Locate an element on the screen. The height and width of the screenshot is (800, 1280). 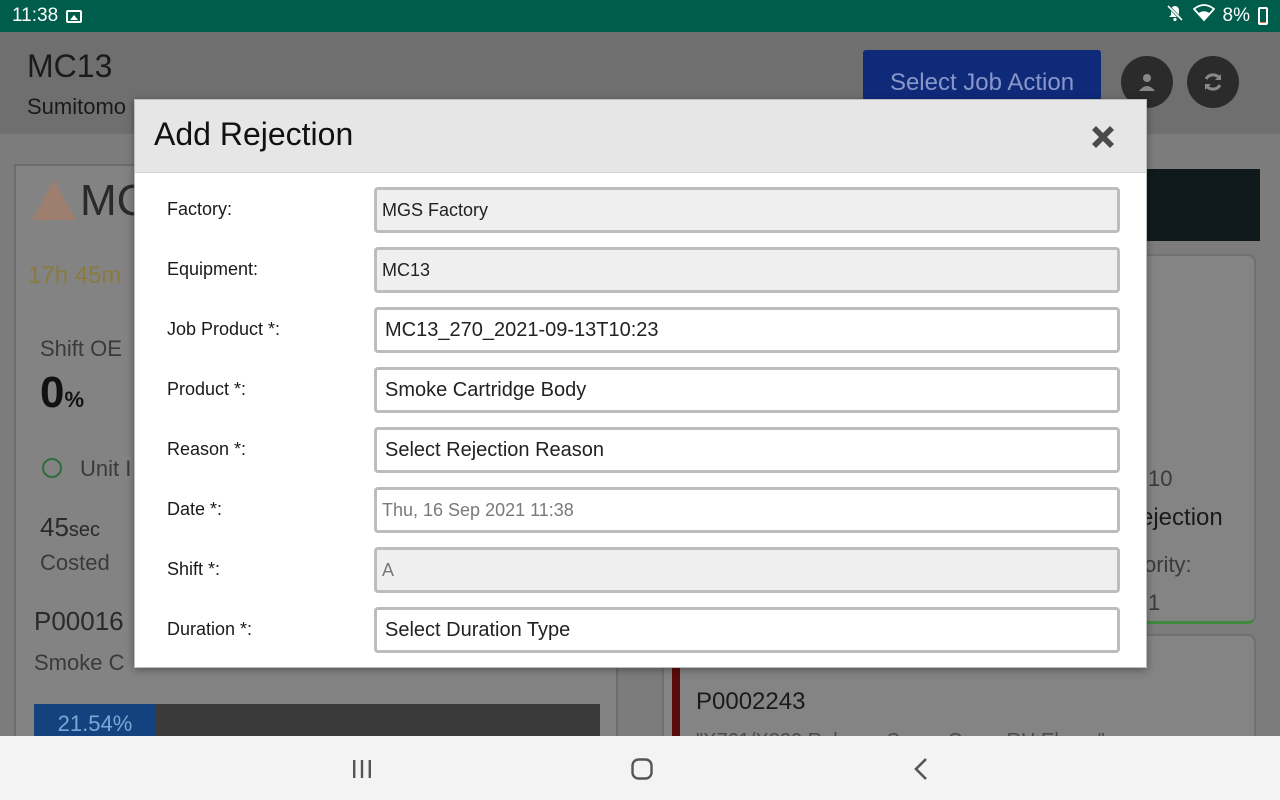
equipment-row: Equipment: MC13 is located at coordinates (640, 270).